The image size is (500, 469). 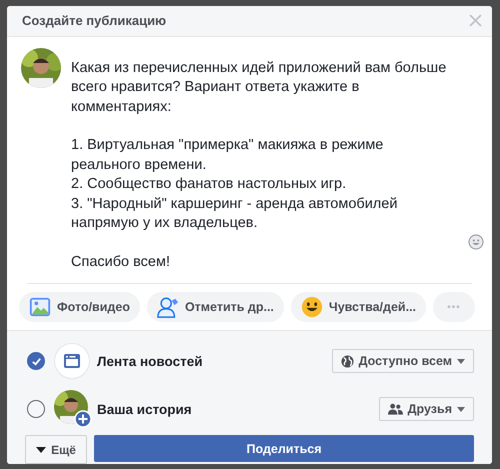 I want to click on more-button: Ещё, so click(x=56, y=449).